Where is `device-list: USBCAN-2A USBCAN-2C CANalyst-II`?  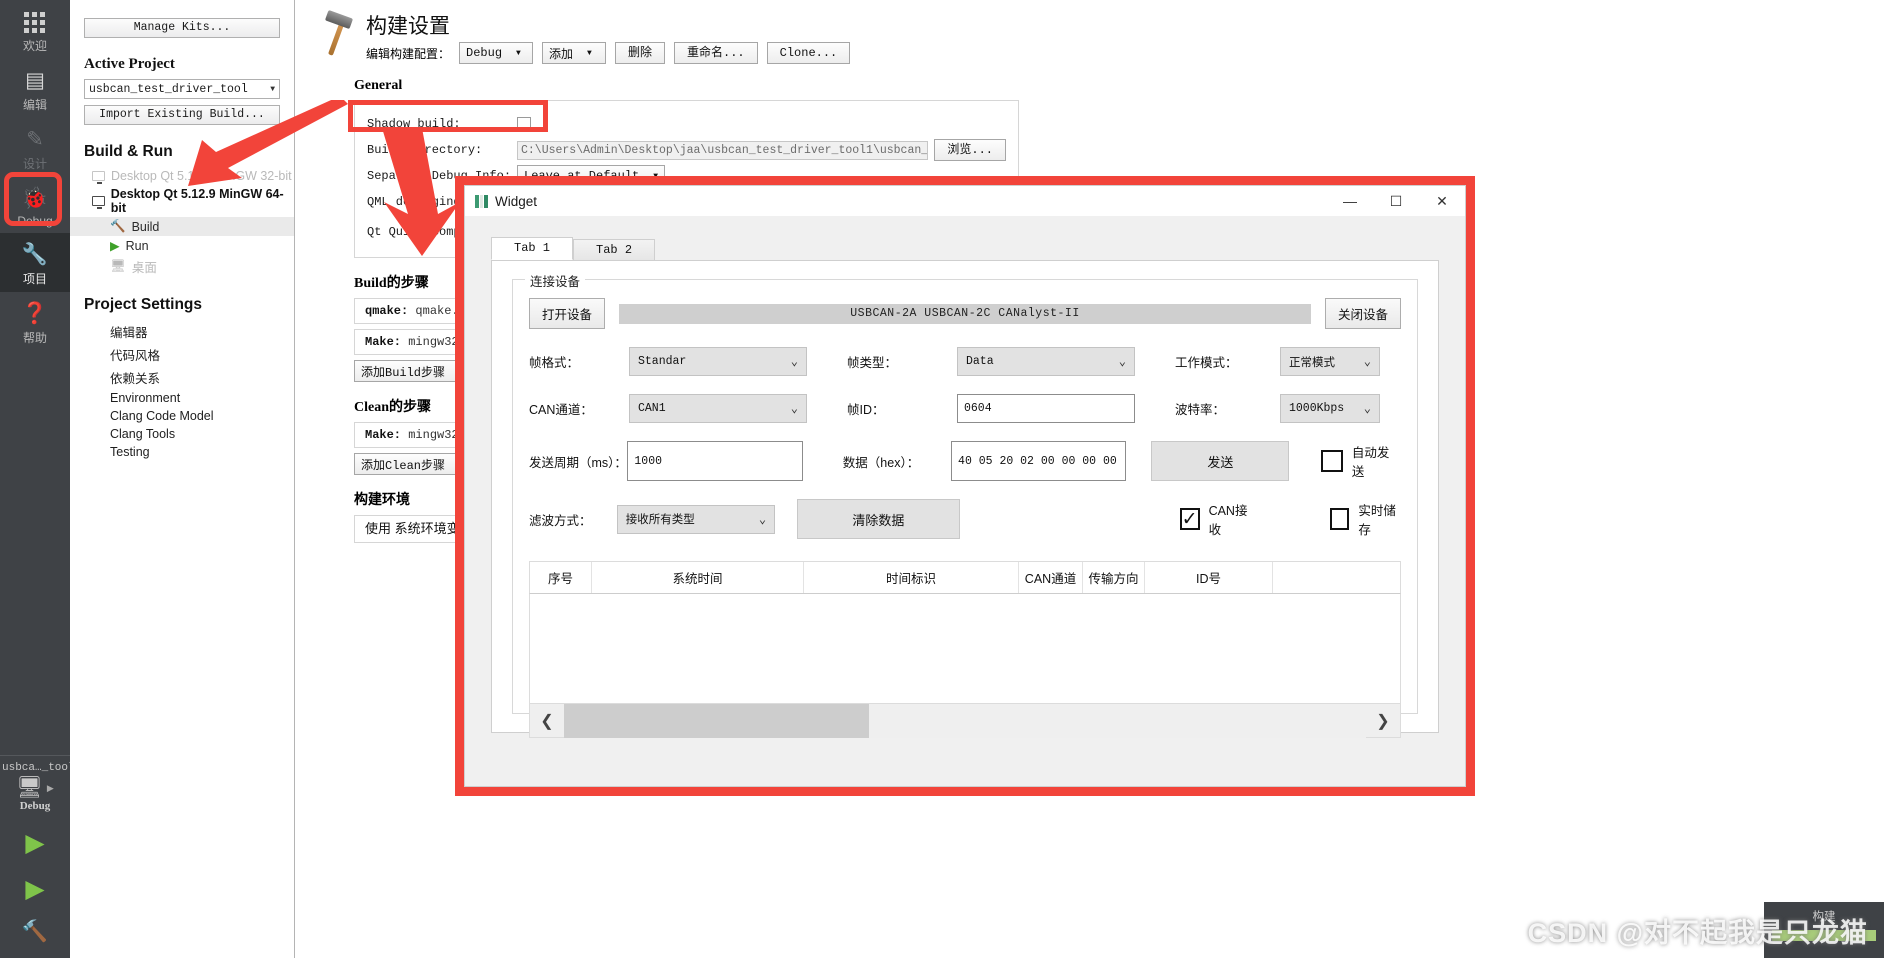 device-list: USBCAN-2A USBCAN-2C CANalyst-II is located at coordinates (965, 313).